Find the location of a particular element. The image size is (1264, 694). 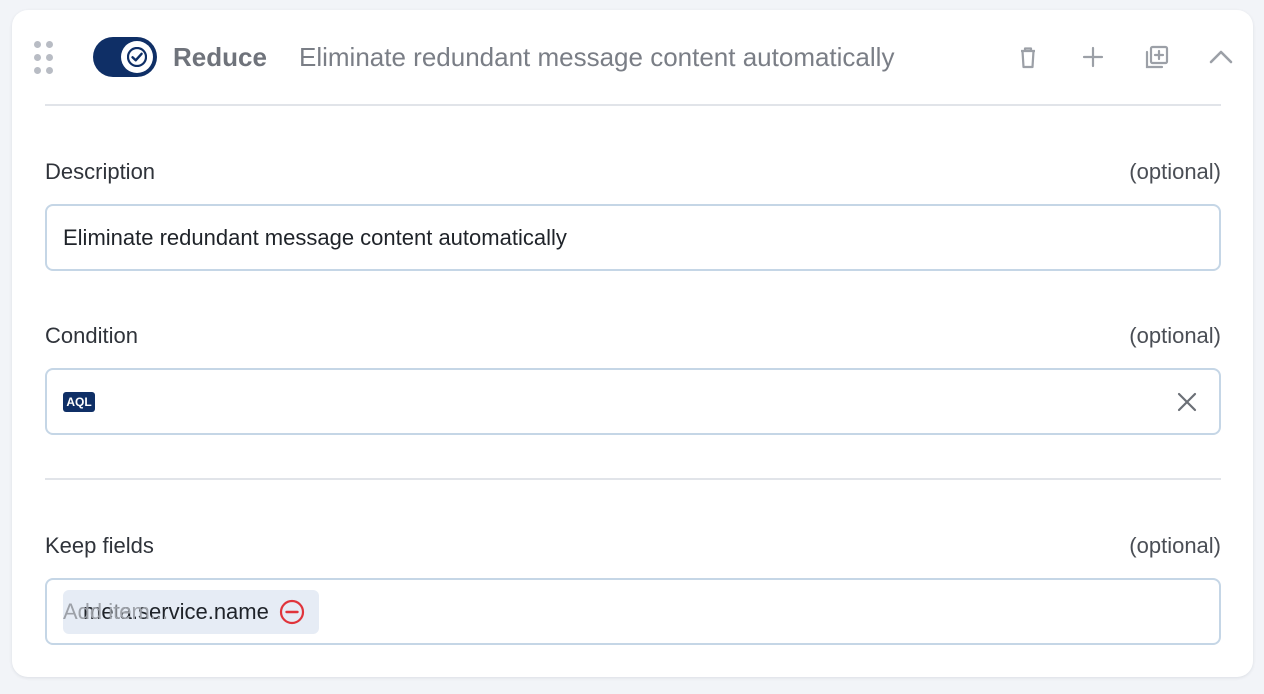

toggle-knob is located at coordinates (137, 57).